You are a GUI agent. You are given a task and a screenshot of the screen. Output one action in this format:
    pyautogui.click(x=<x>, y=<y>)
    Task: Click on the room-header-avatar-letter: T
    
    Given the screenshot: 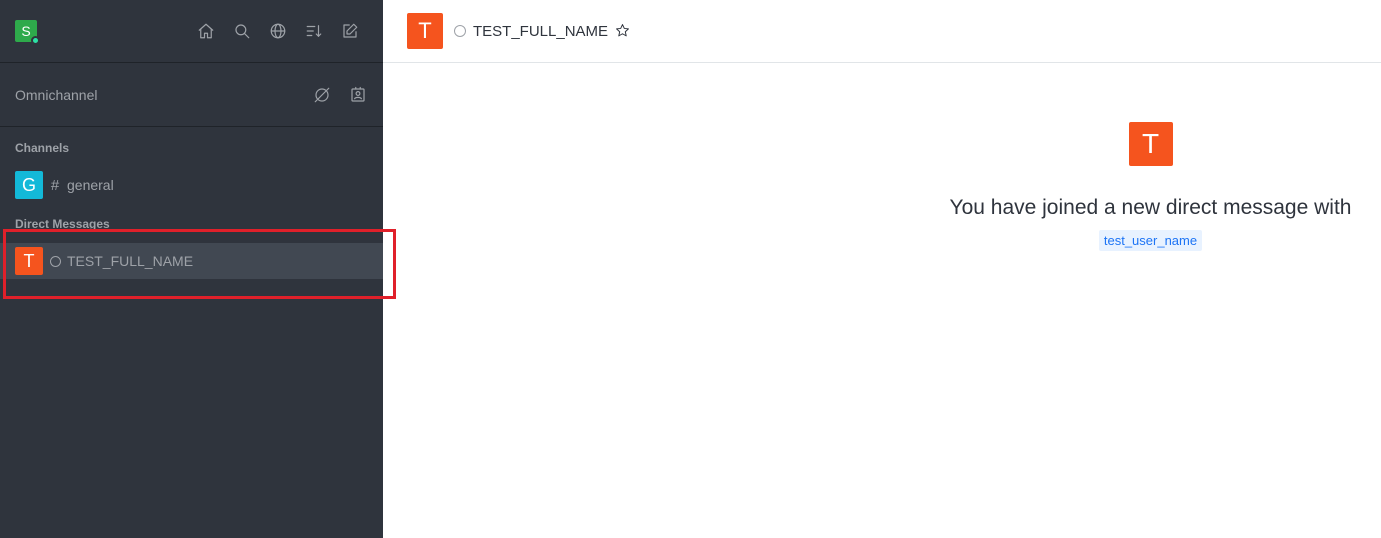 What is the action you would take?
    pyautogui.click(x=425, y=30)
    